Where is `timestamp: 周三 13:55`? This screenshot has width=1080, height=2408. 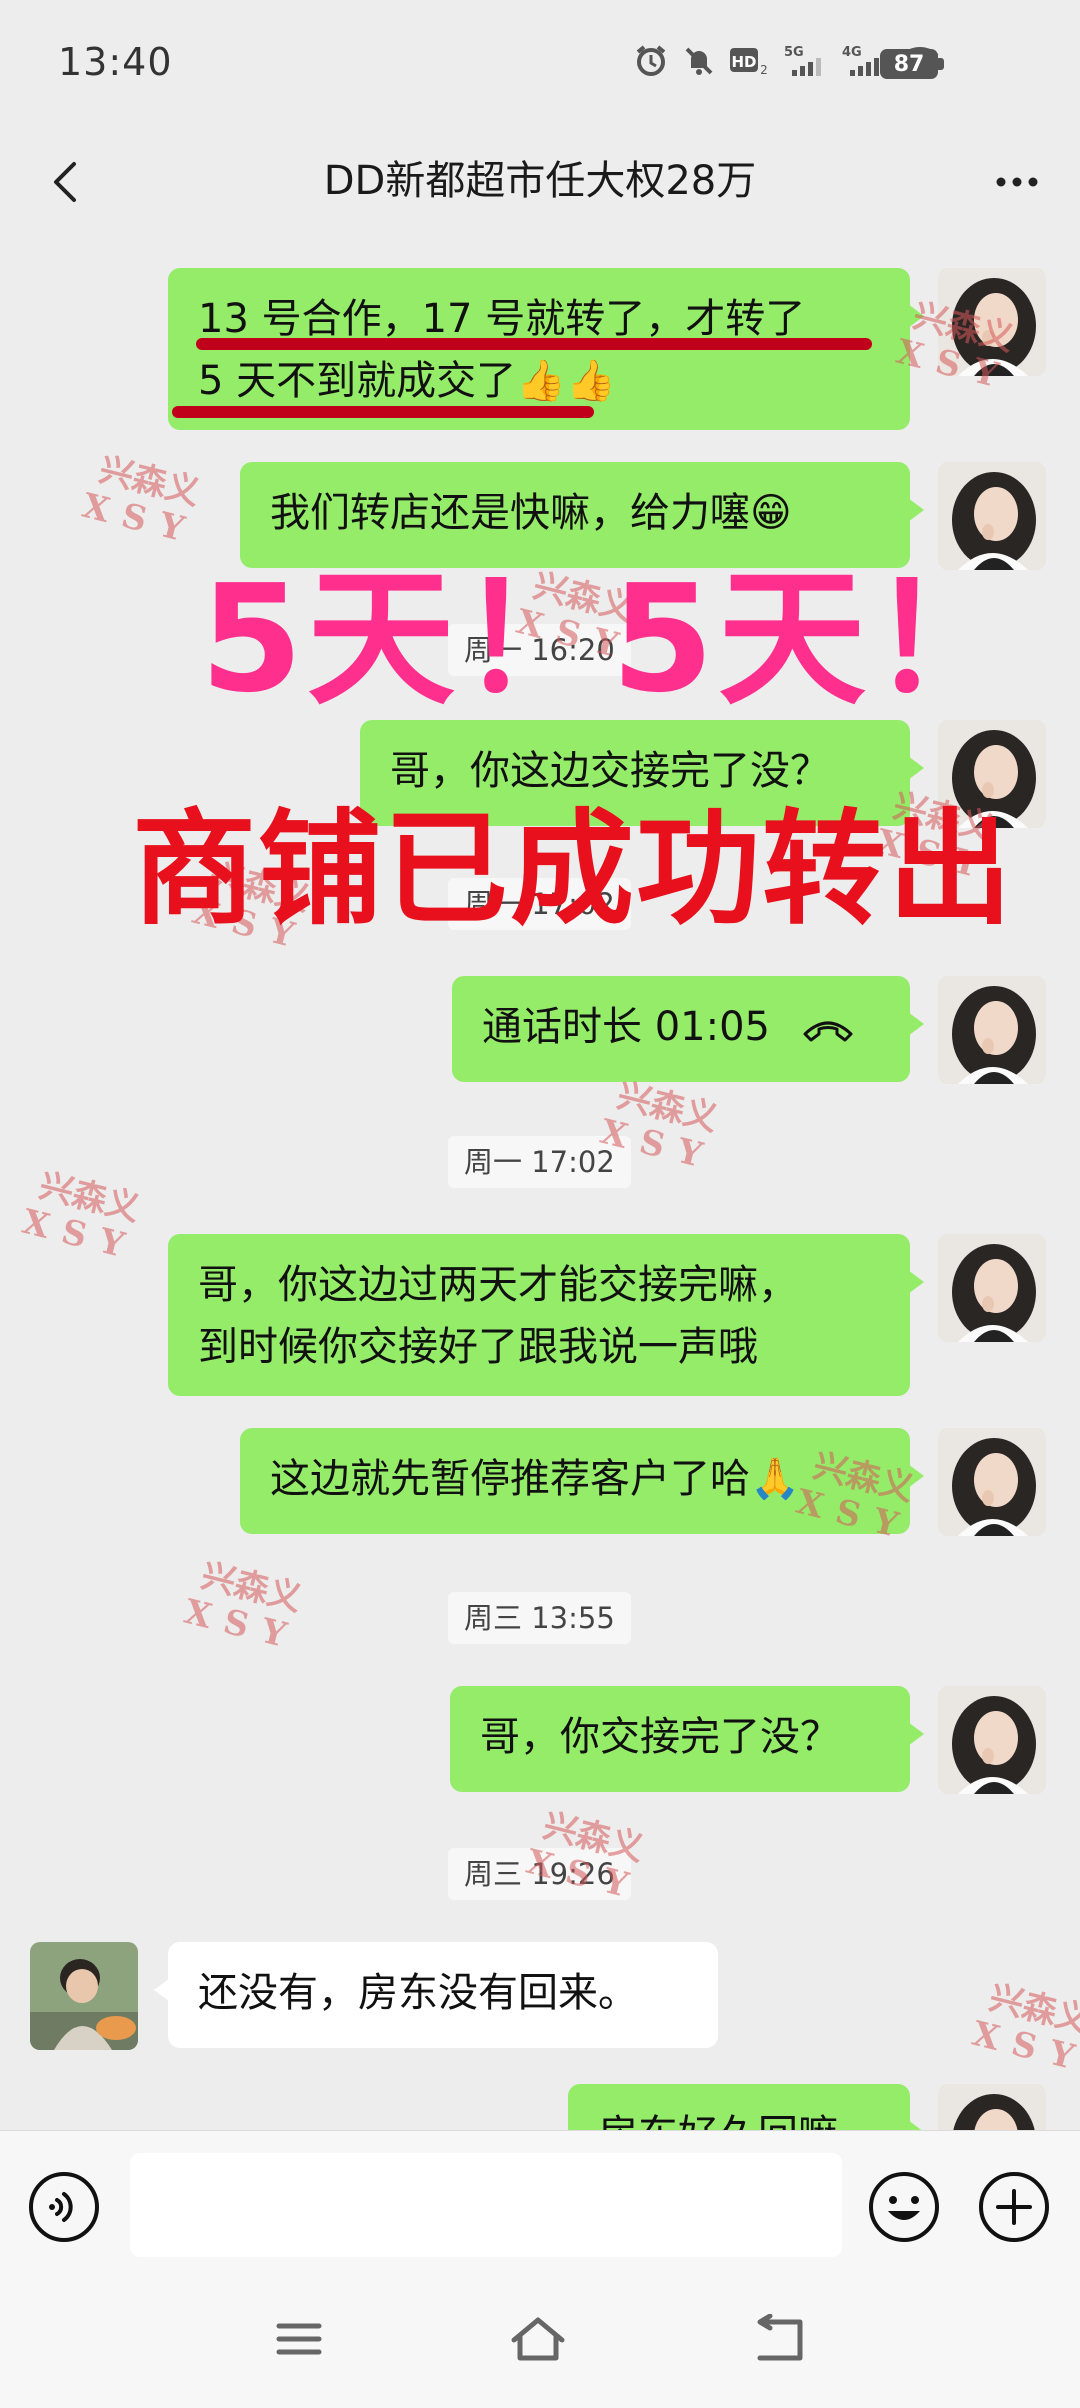 timestamp: 周三 13:55 is located at coordinates (539, 1618).